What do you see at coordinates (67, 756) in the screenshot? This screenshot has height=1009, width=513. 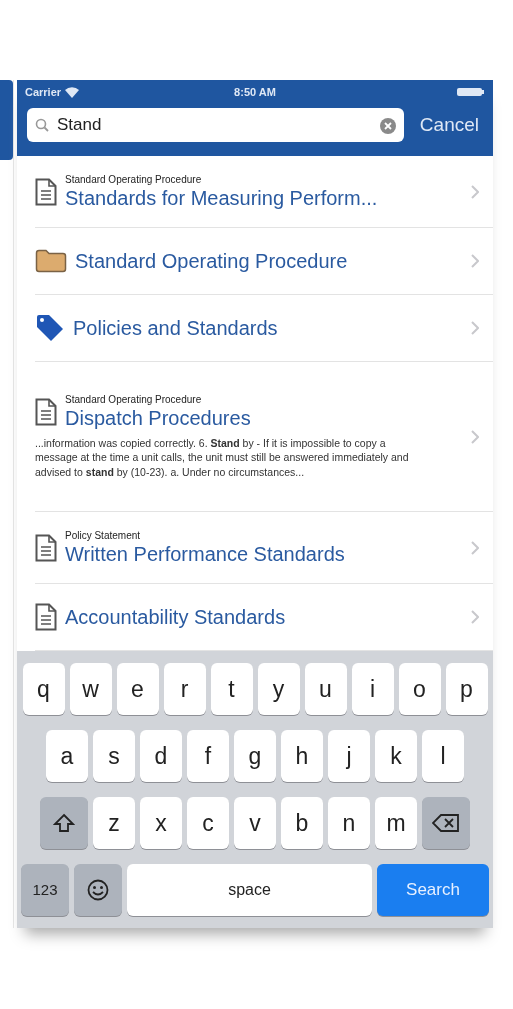 I see `letter-key: a` at bounding box center [67, 756].